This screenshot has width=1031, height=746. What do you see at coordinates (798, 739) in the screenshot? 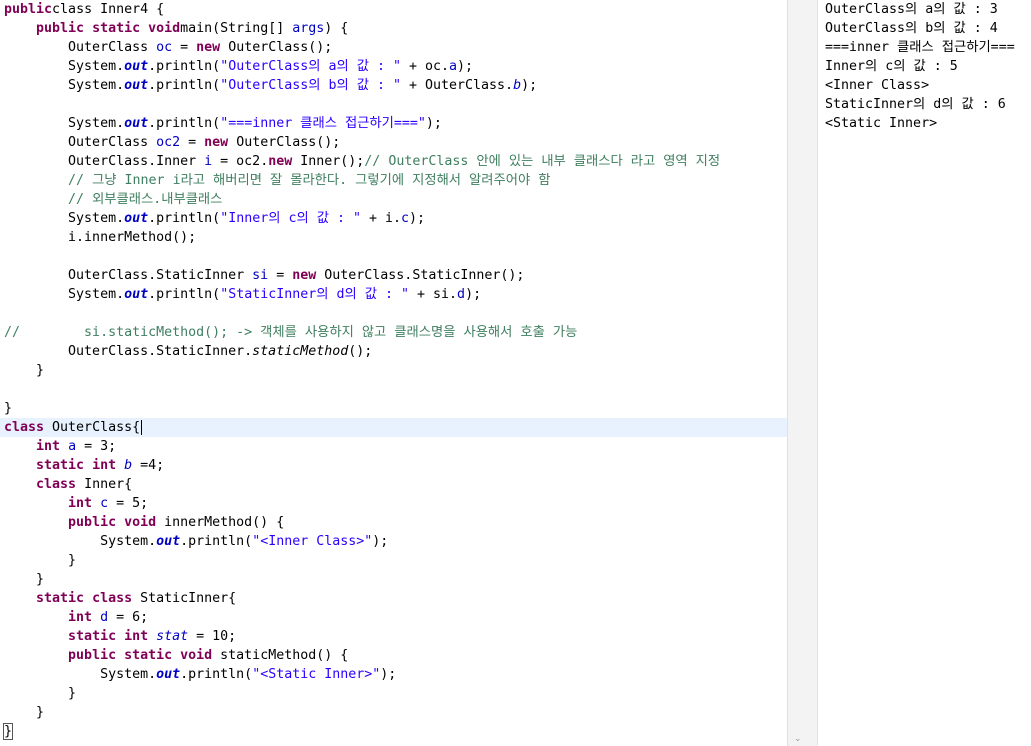
I see `chevron-down-icon: ⌄` at bounding box center [798, 739].